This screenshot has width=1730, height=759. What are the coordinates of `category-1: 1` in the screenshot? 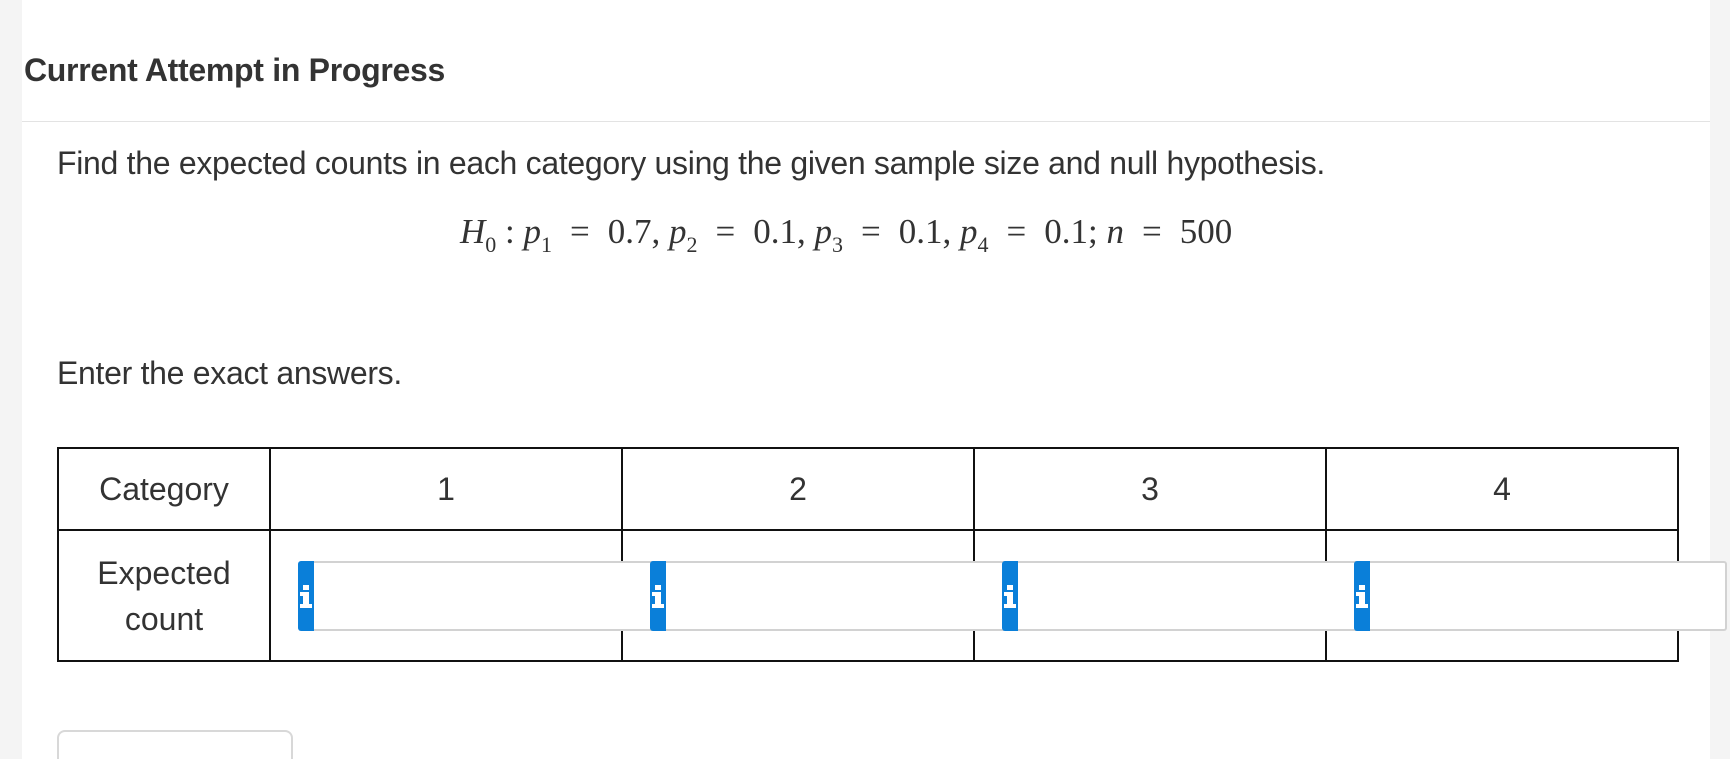 It's located at (446, 489).